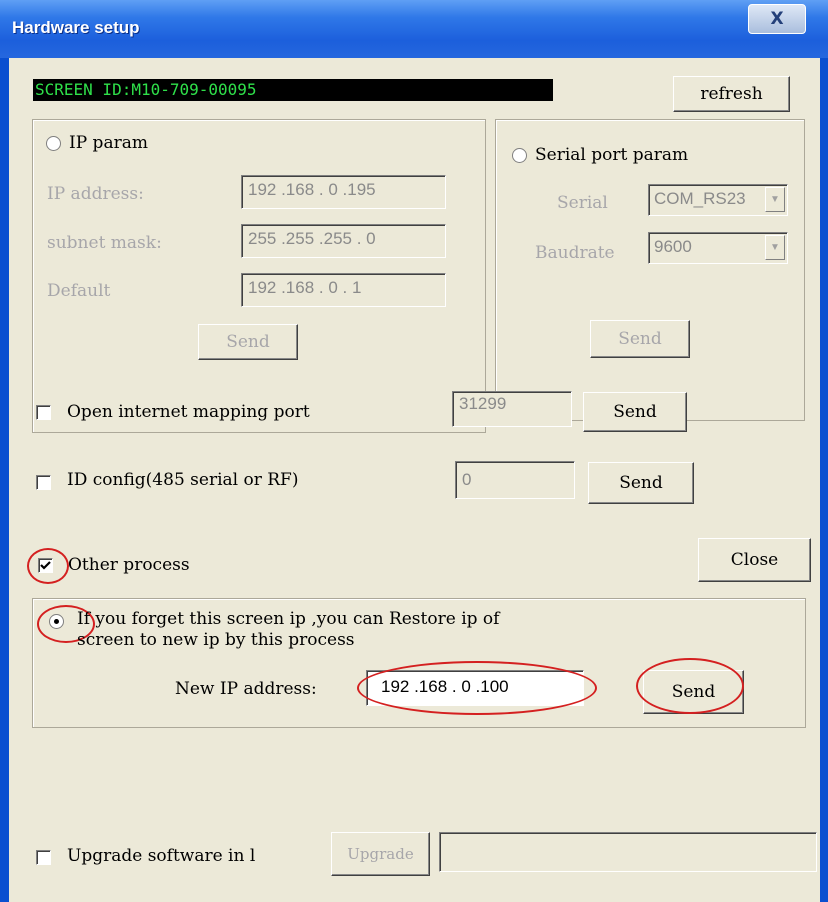 The width and height of the screenshot is (828, 902). I want to click on subnet-mask-field: 255 .255 .255 . 0, so click(343, 241).